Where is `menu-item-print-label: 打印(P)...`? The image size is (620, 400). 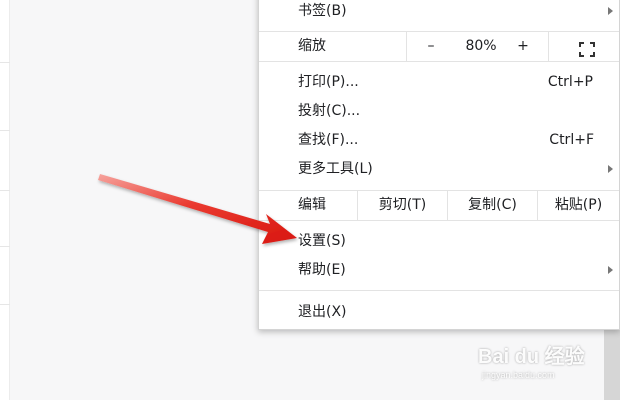
menu-item-print-label: 打印(P)... is located at coordinates (328, 82).